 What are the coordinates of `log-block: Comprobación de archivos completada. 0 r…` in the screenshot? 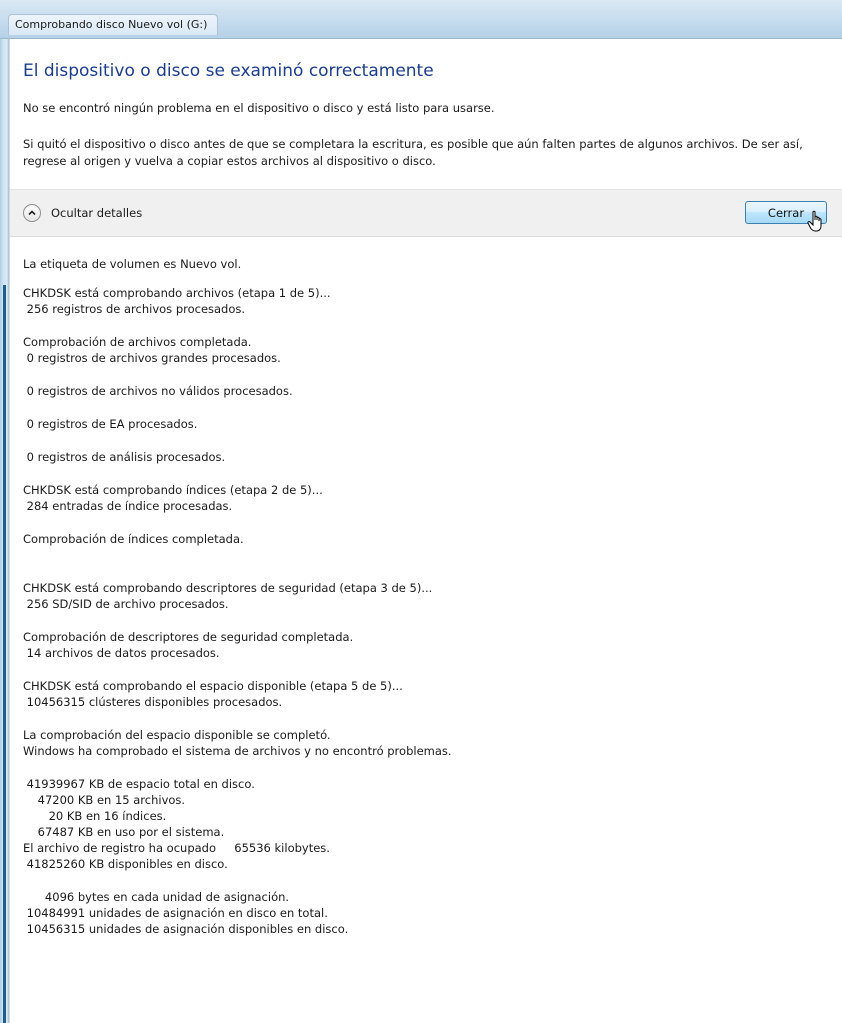 It's located at (430, 350).